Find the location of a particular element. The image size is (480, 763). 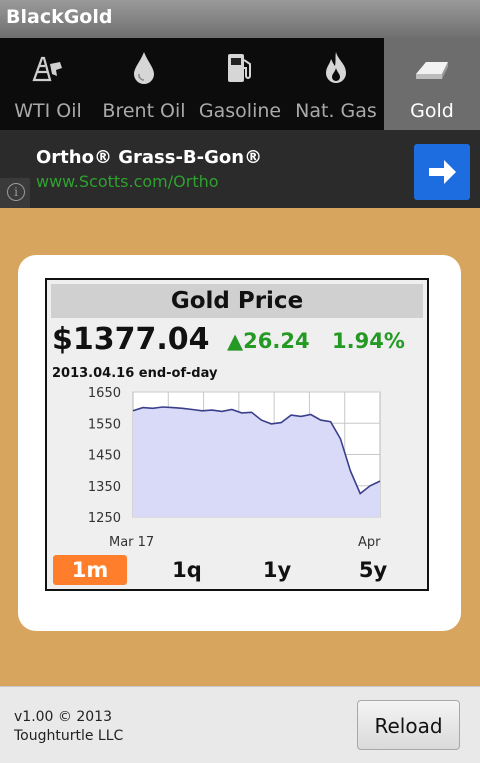

ad-open-button is located at coordinates (442, 172).